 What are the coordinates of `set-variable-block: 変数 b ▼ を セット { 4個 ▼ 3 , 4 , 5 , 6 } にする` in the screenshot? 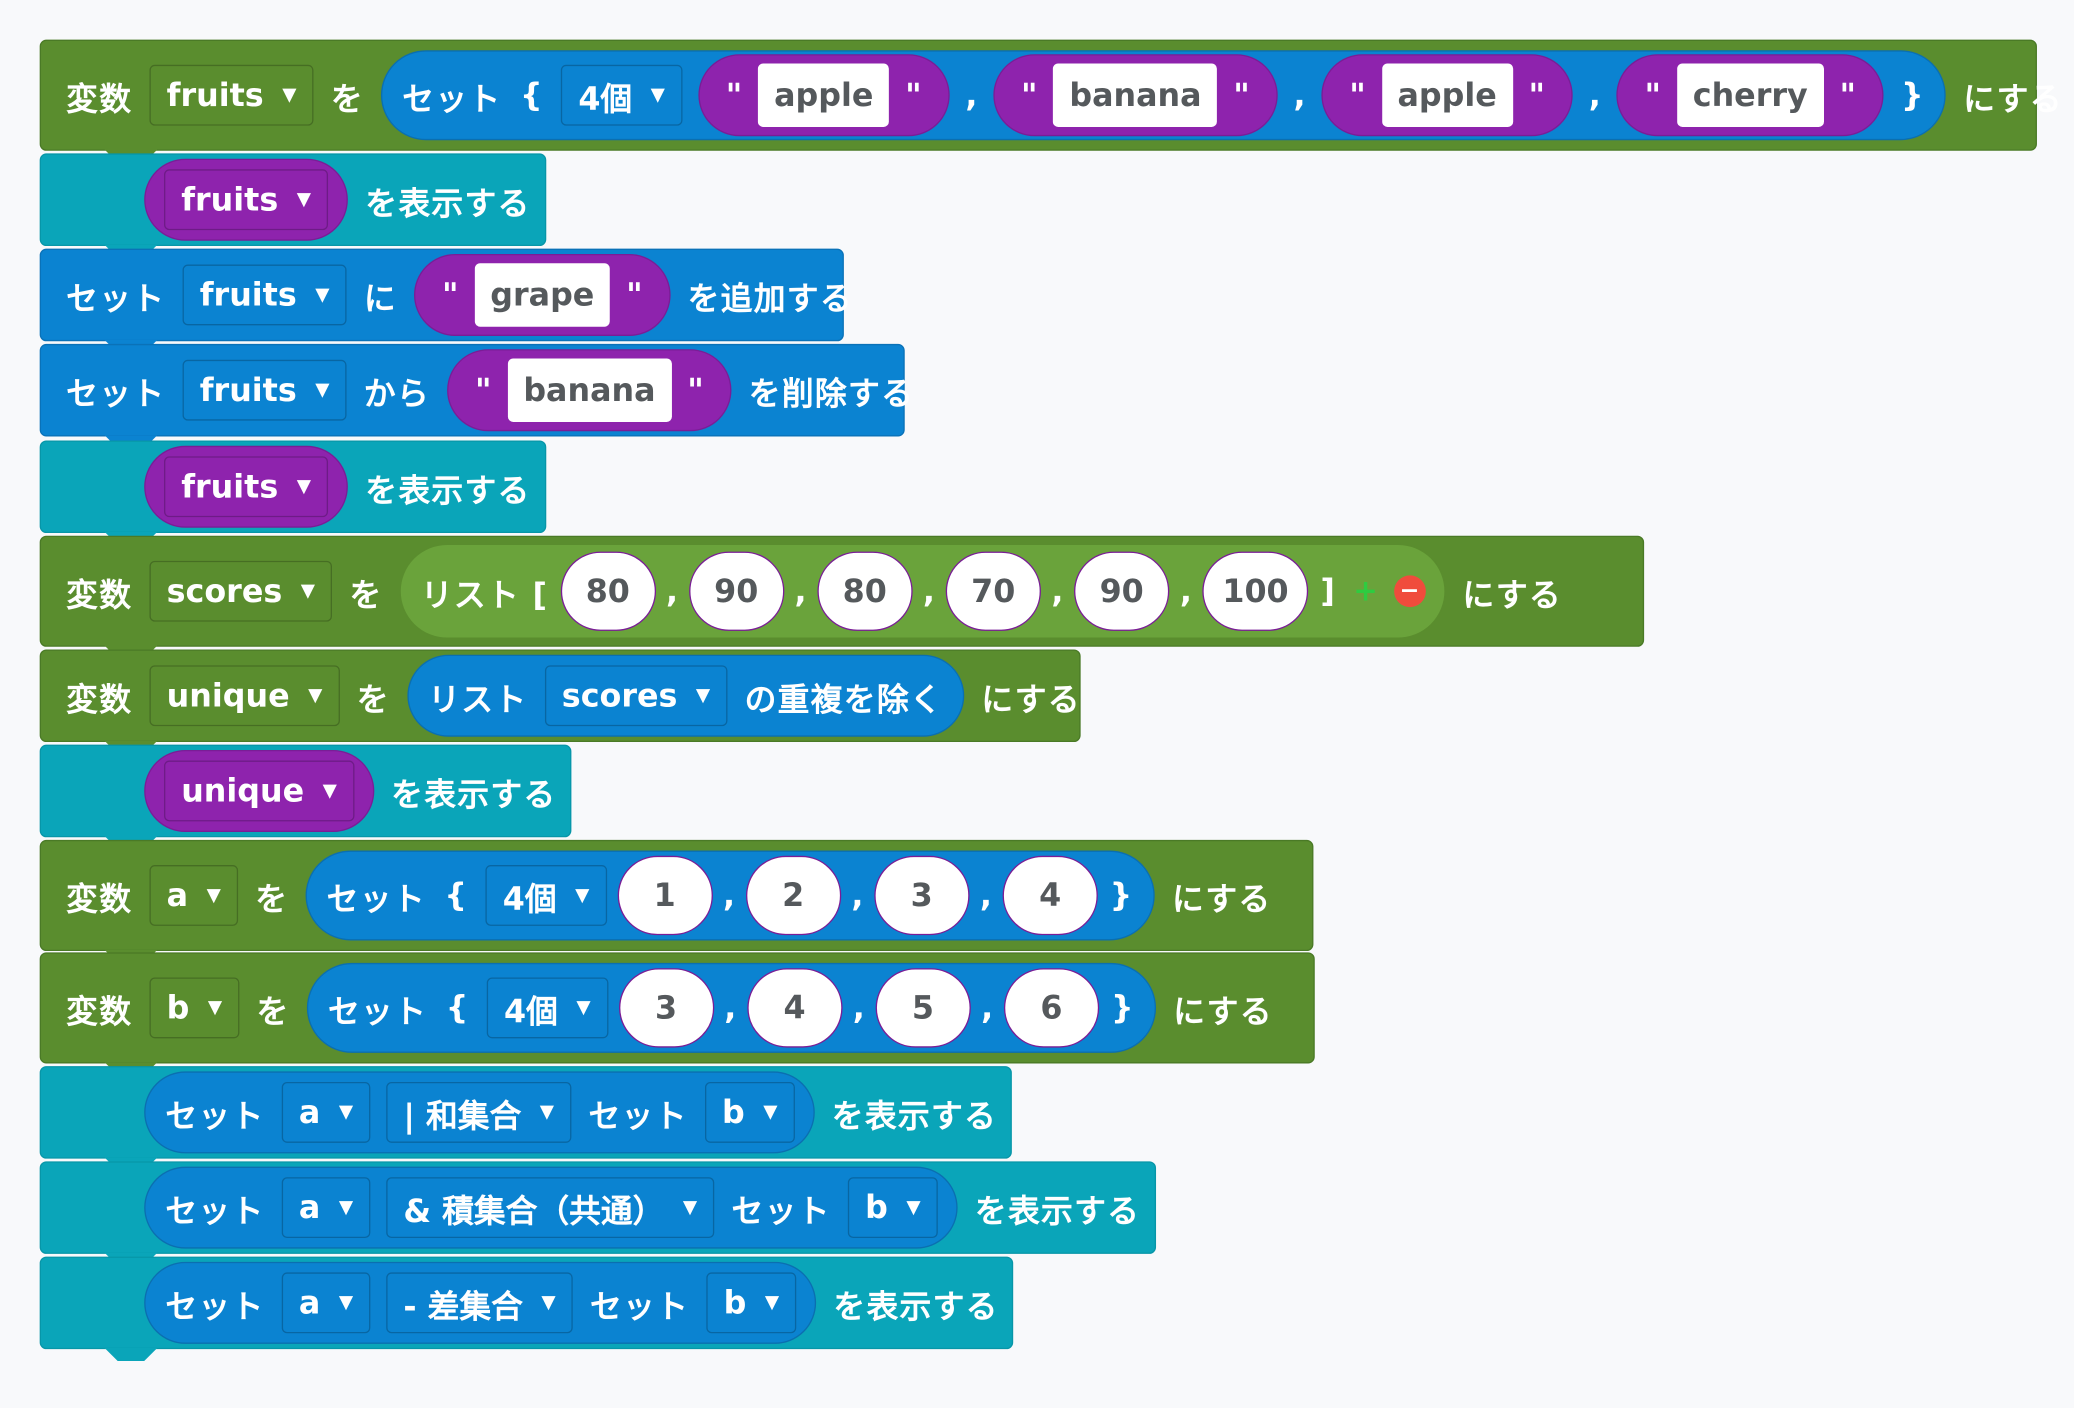 It's located at (677, 1008).